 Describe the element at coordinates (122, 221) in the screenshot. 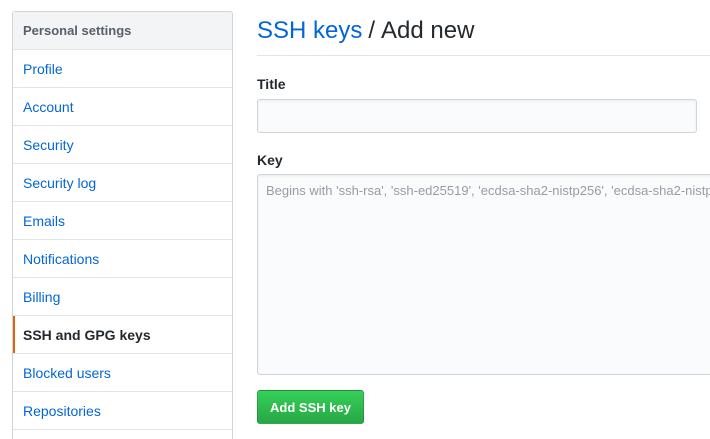

I see `sidebar-item-emails: Emails` at that location.